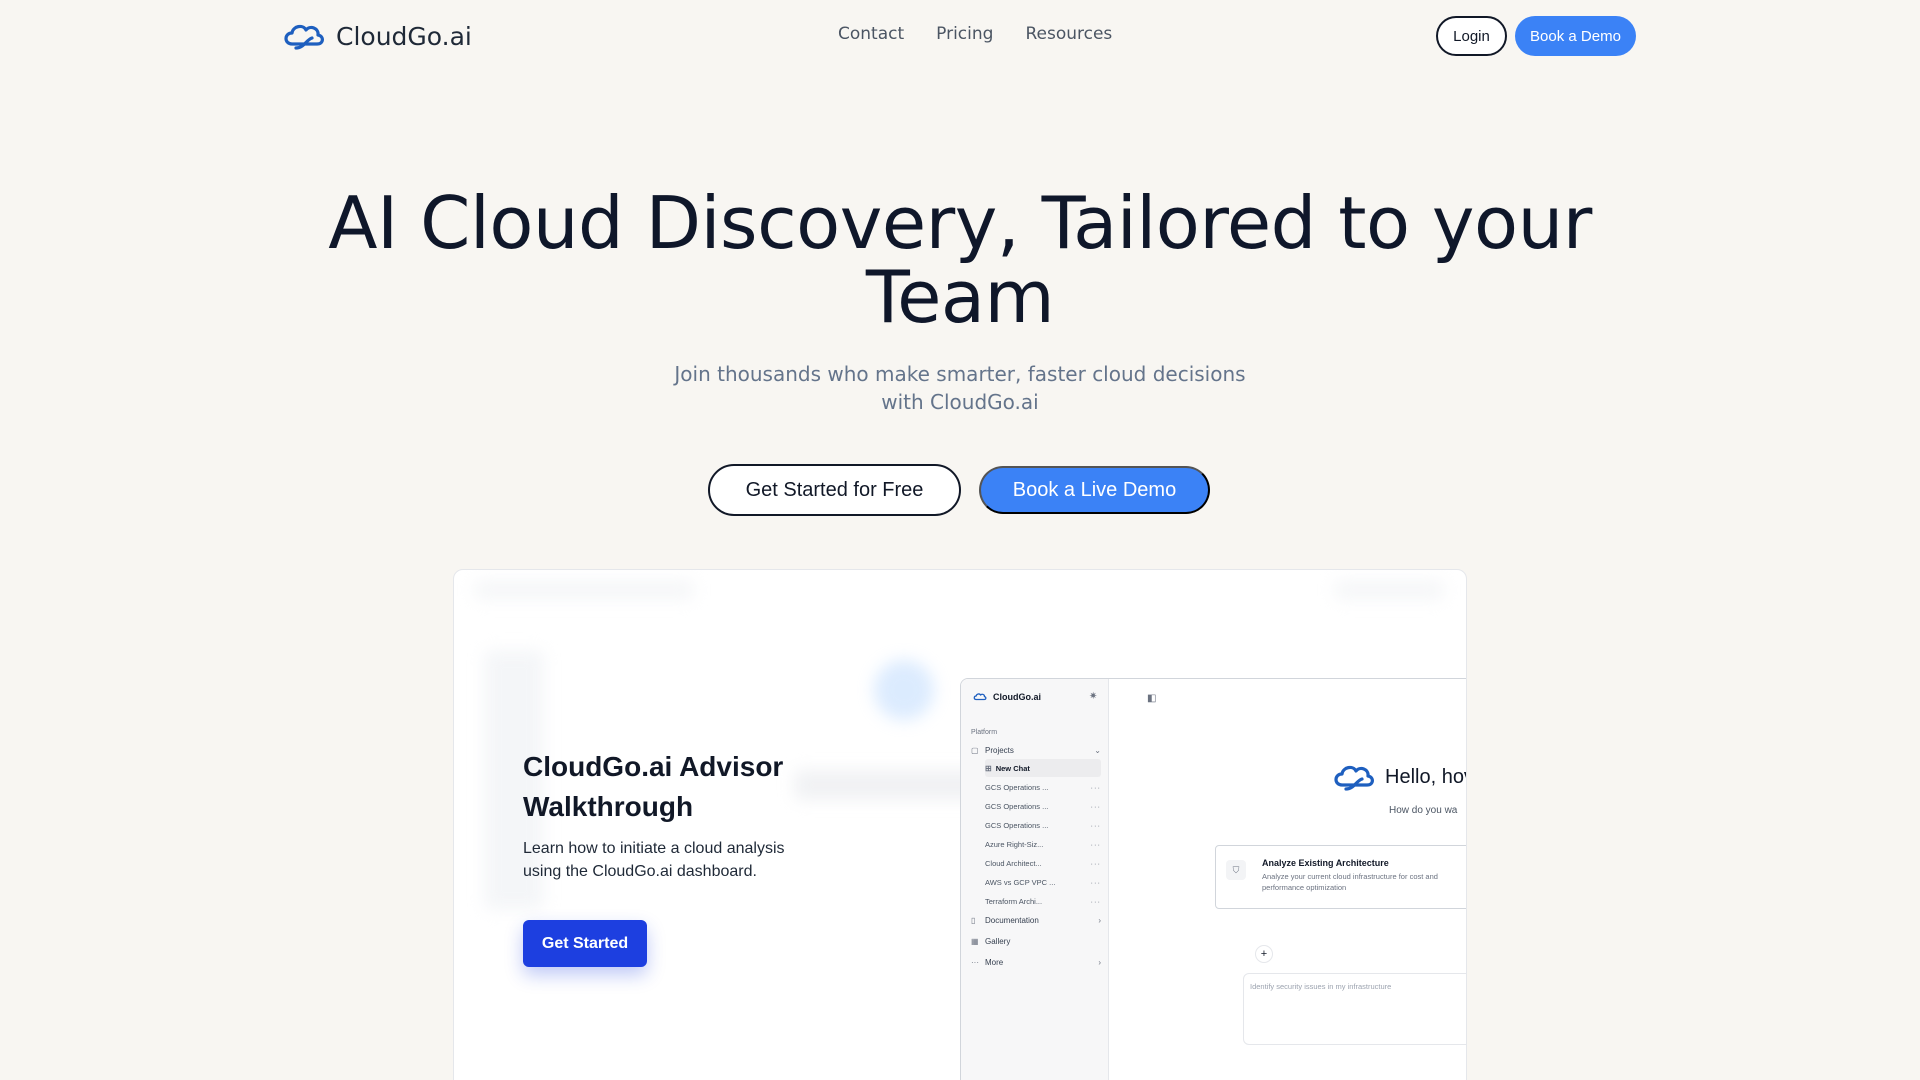  I want to click on sidebar-item-label: New Chat, so click(1012, 768).